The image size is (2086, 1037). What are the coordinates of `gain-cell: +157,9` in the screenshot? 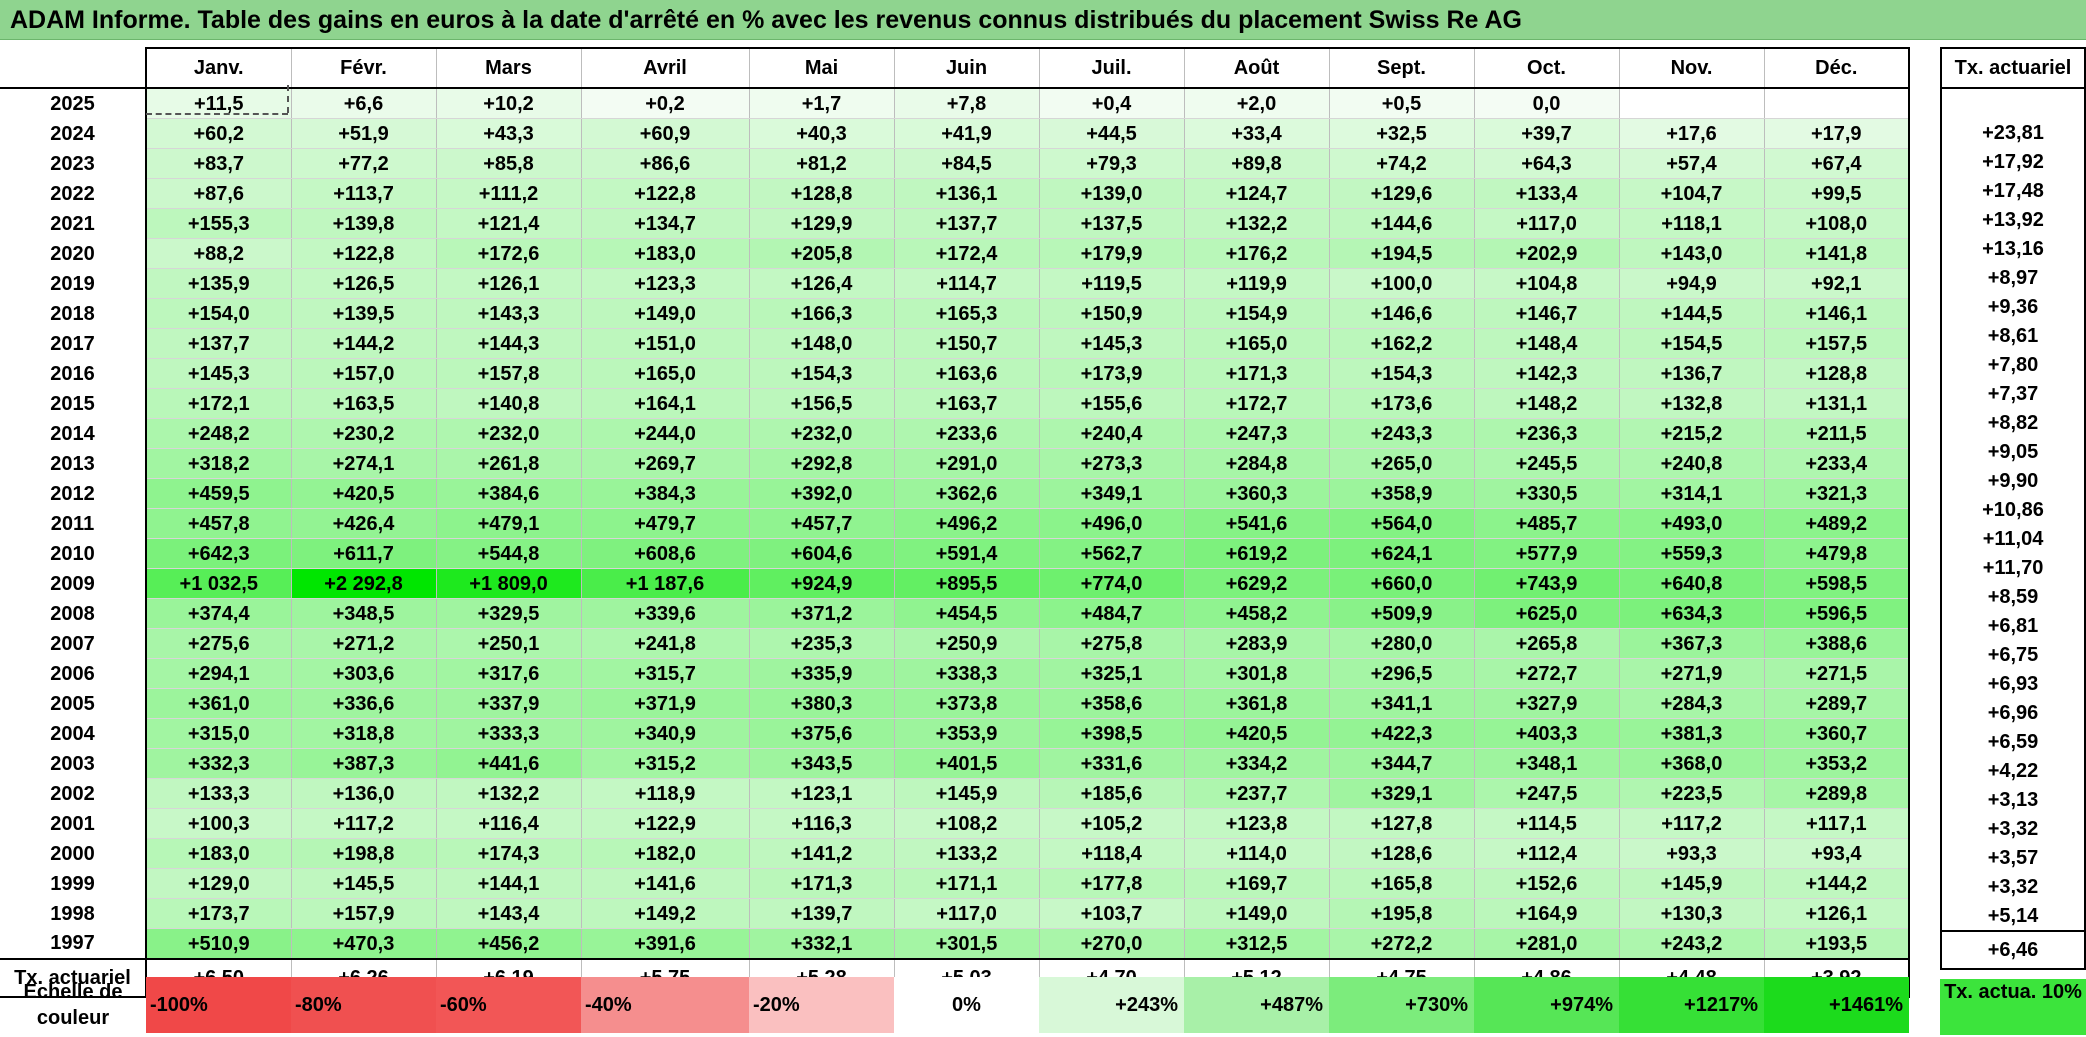 It's located at (364, 913).